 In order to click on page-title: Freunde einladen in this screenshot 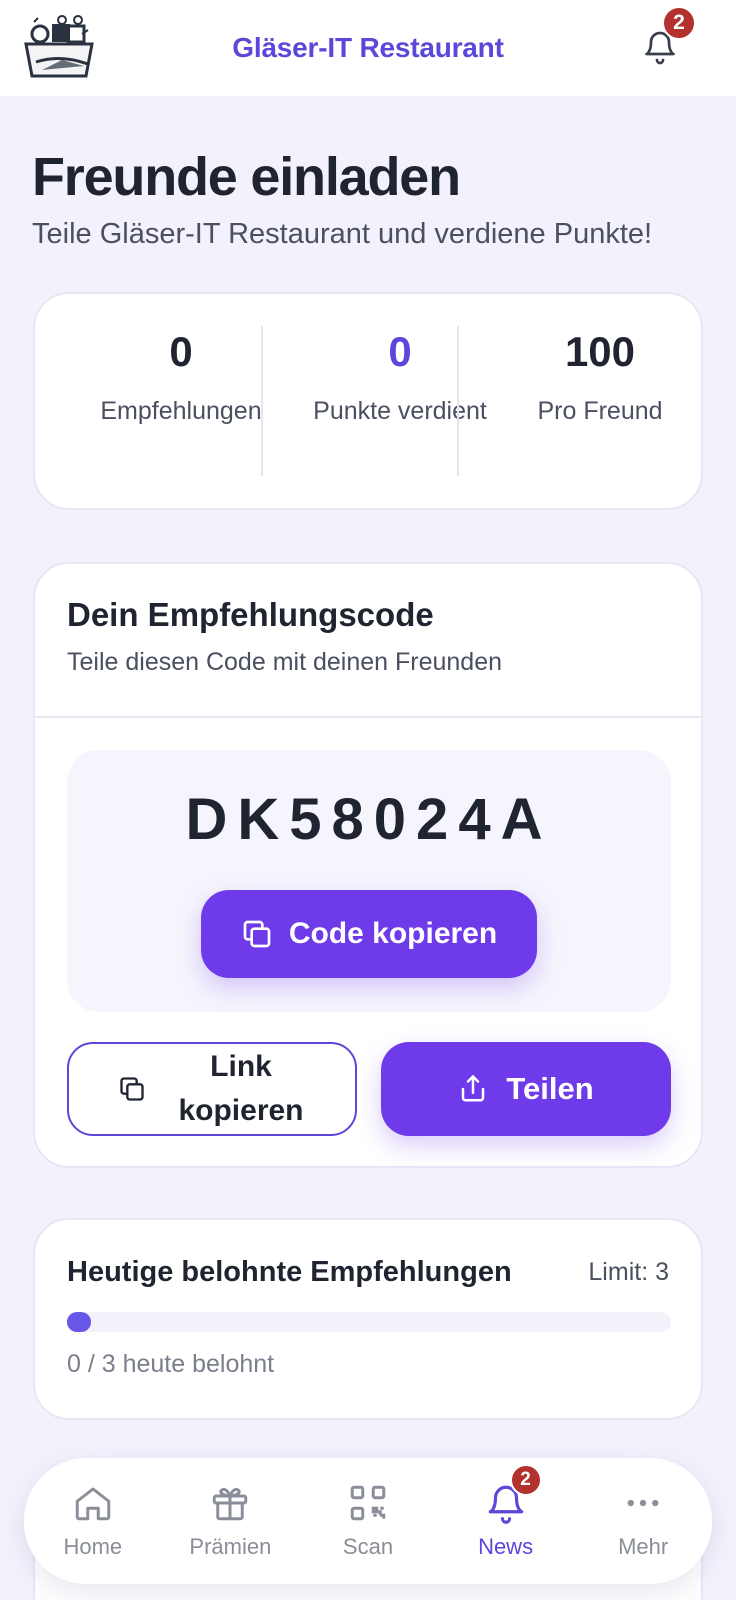, I will do `click(246, 177)`.